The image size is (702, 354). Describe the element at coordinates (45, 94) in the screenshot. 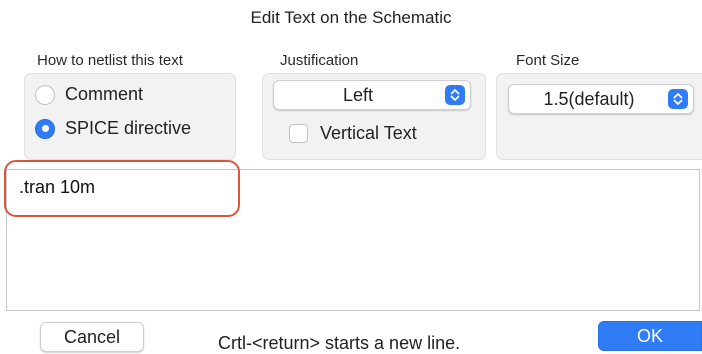

I see `radio-comment-indicator` at that location.